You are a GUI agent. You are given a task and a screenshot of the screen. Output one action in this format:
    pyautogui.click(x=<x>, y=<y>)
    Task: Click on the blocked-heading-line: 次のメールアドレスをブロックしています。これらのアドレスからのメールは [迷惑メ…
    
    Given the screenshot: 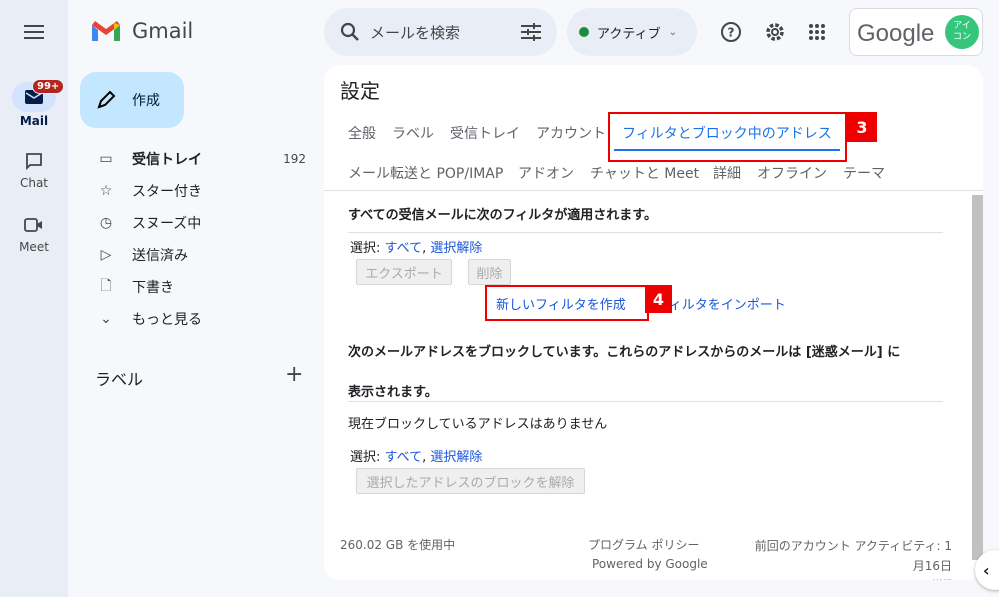 What is the action you would take?
    pyautogui.click(x=624, y=352)
    